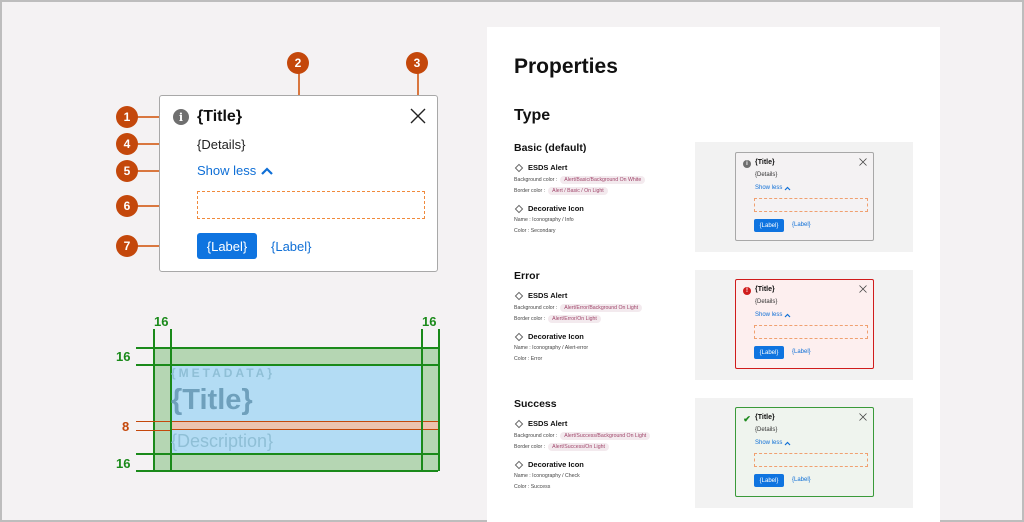 This screenshot has height=522, width=1024. I want to click on check-icon: ✔, so click(747, 418).